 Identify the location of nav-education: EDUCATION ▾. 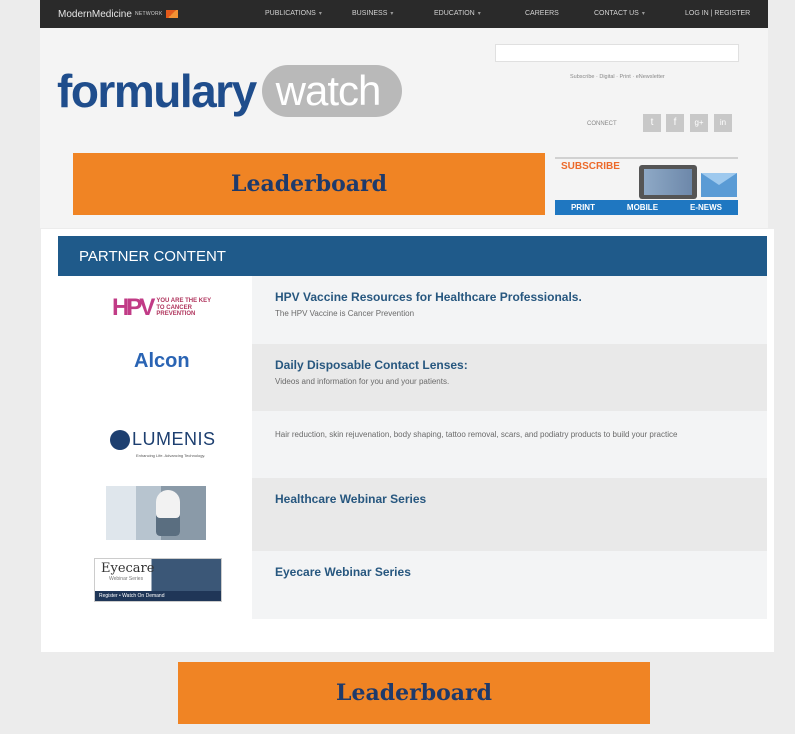
(457, 13).